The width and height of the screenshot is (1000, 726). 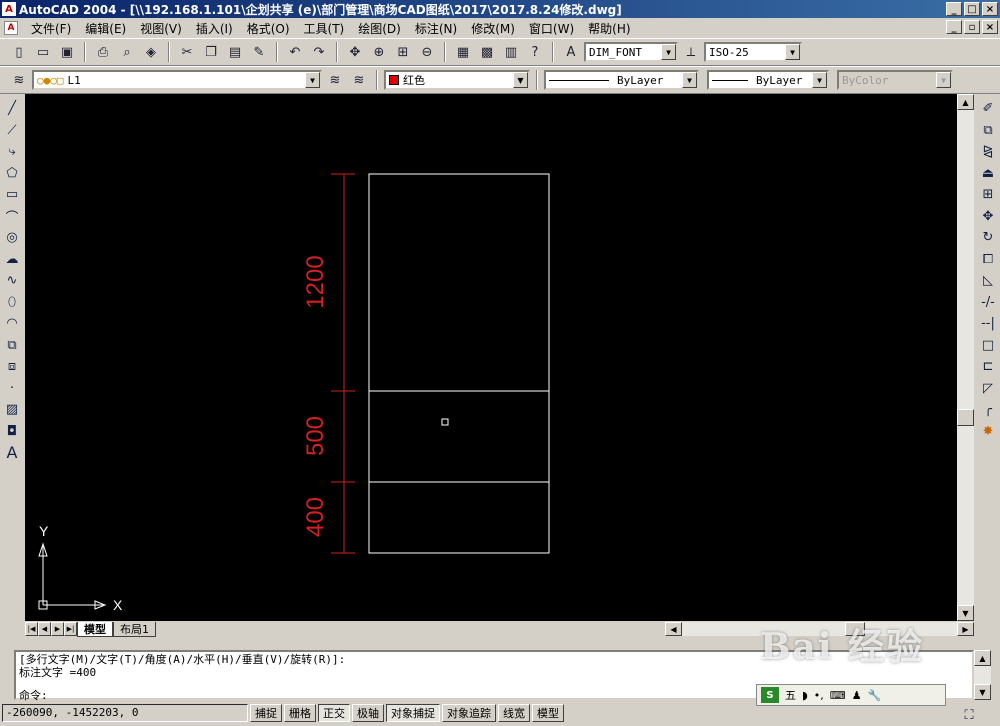 I want to click on menu-tools: 工具(T), so click(x=324, y=28).